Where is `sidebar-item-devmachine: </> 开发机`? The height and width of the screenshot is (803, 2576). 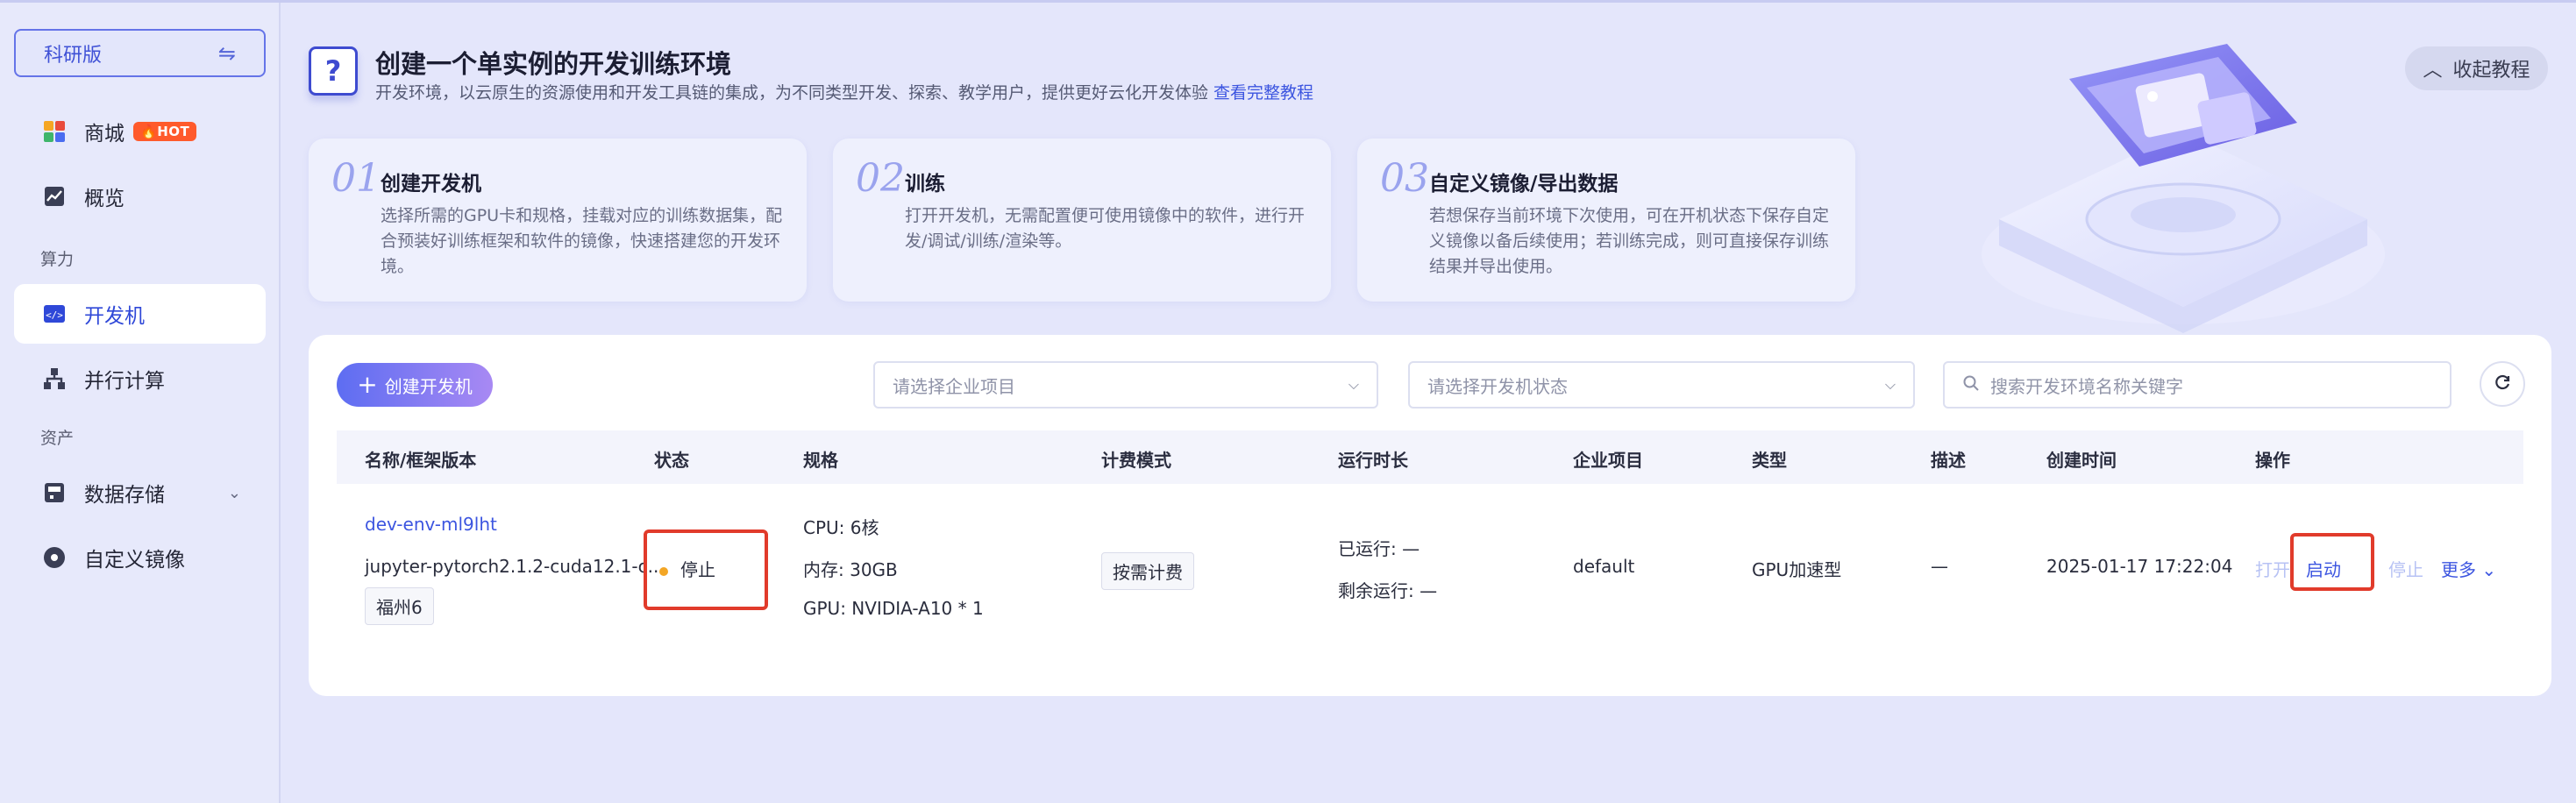 sidebar-item-devmachine: </> 开发机 is located at coordinates (140, 314).